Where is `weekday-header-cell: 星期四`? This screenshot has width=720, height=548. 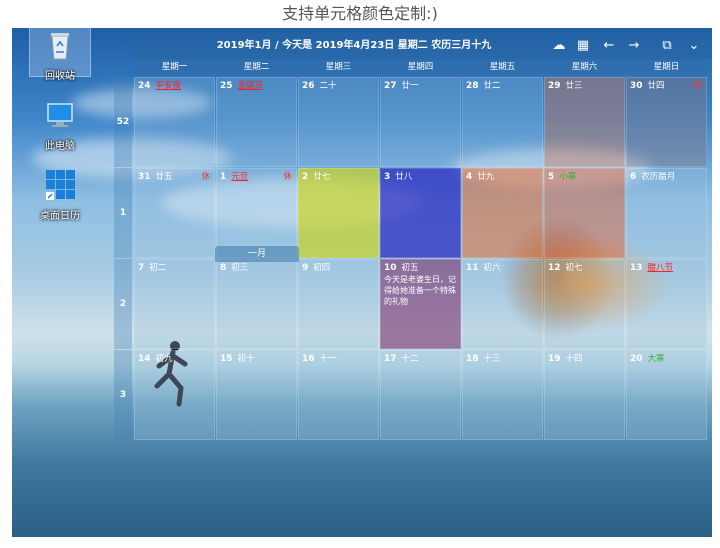
weekday-header-cell: 星期四 is located at coordinates (420, 67).